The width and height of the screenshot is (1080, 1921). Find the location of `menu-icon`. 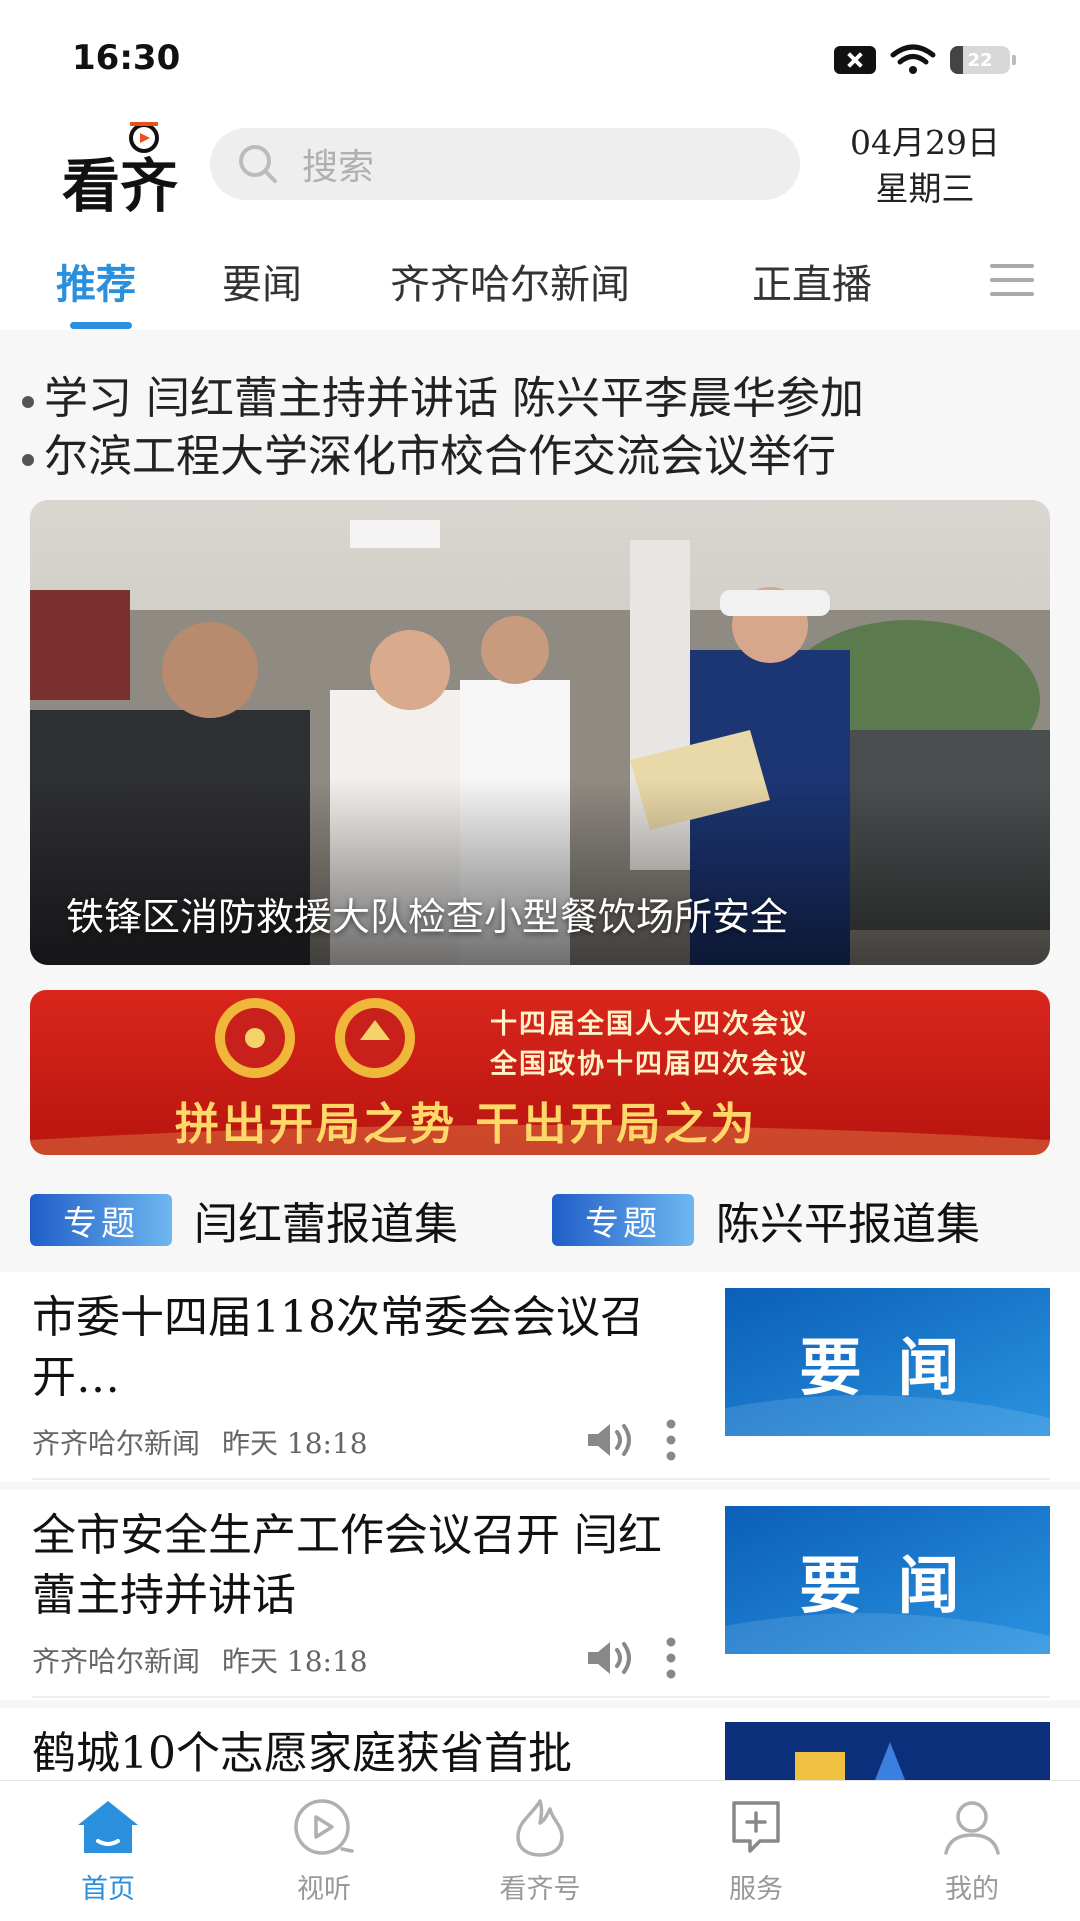

menu-icon is located at coordinates (1012, 280).